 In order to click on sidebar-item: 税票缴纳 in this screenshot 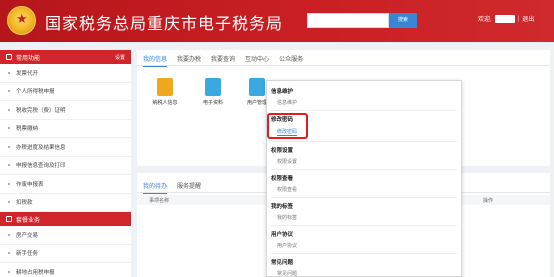, I will do `click(65, 129)`.